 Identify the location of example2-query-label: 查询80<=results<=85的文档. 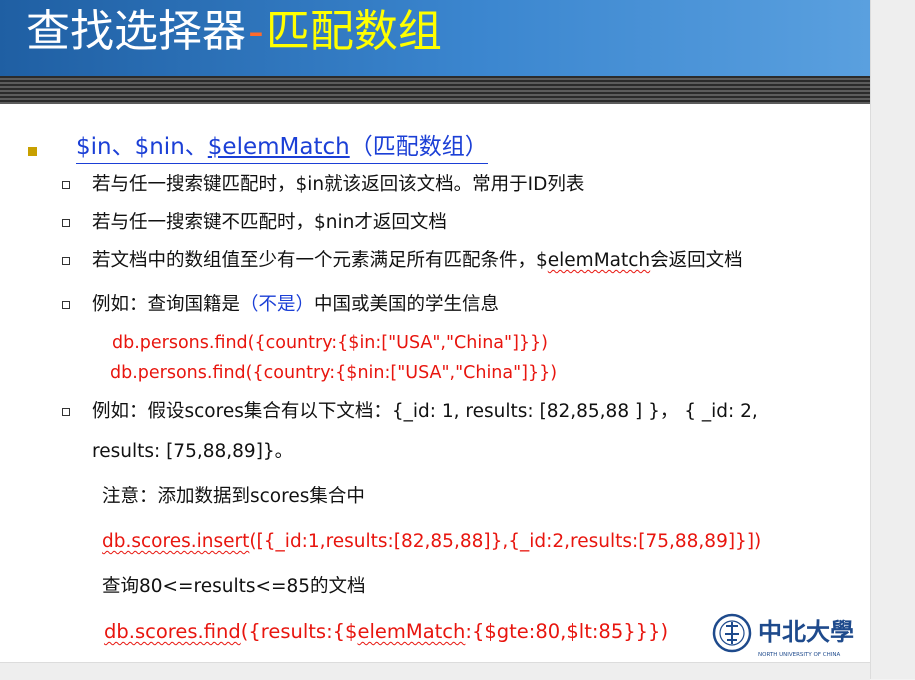
(234, 586).